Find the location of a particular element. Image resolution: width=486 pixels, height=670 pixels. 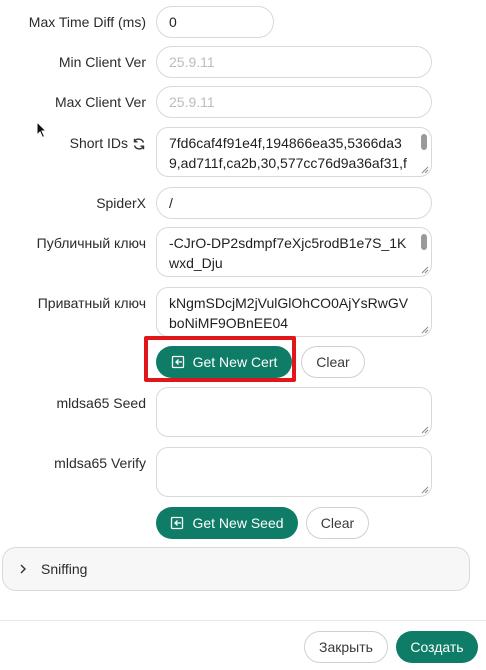

public-key-scrollbar is located at coordinates (424, 242).